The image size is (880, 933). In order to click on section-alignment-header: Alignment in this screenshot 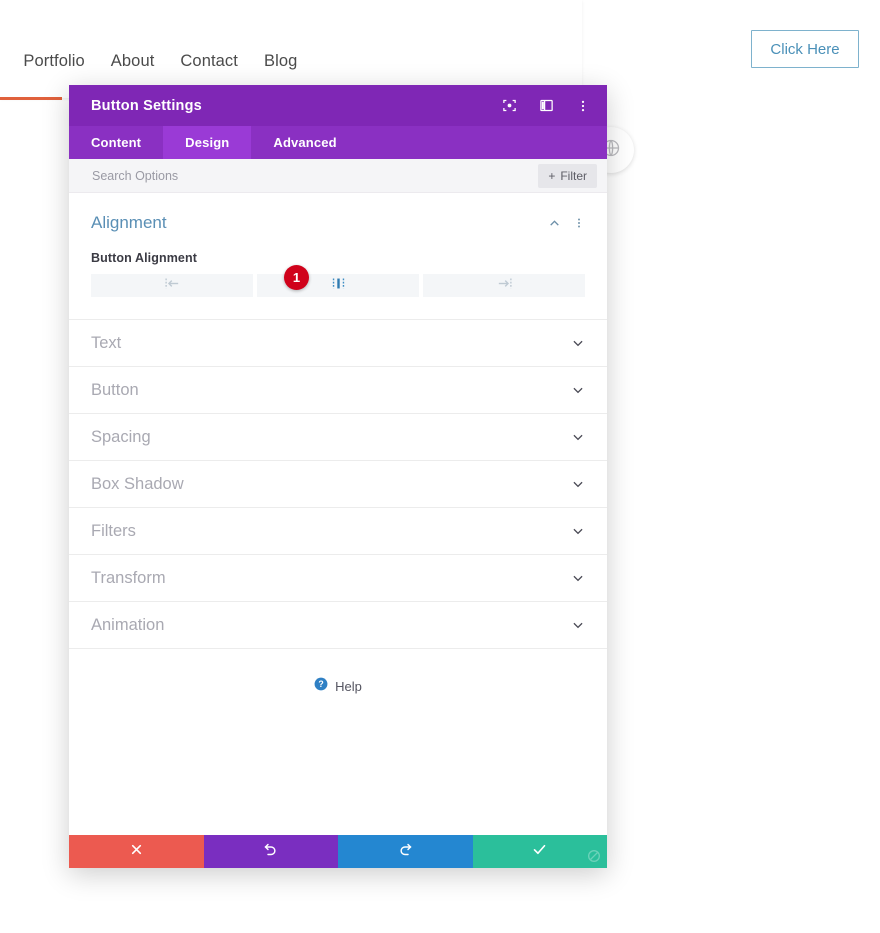, I will do `click(338, 223)`.